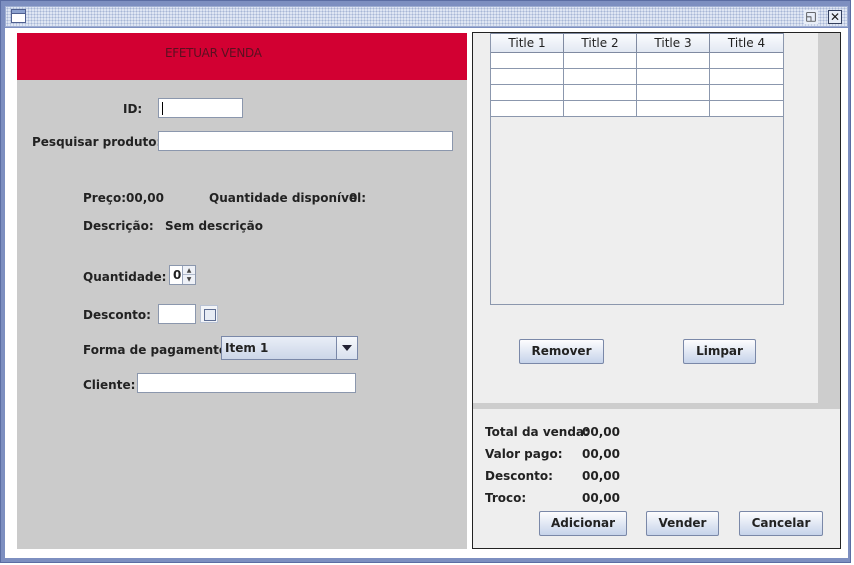 This screenshot has height=565, width=854. I want to click on column-header: Title 4, so click(746, 43).